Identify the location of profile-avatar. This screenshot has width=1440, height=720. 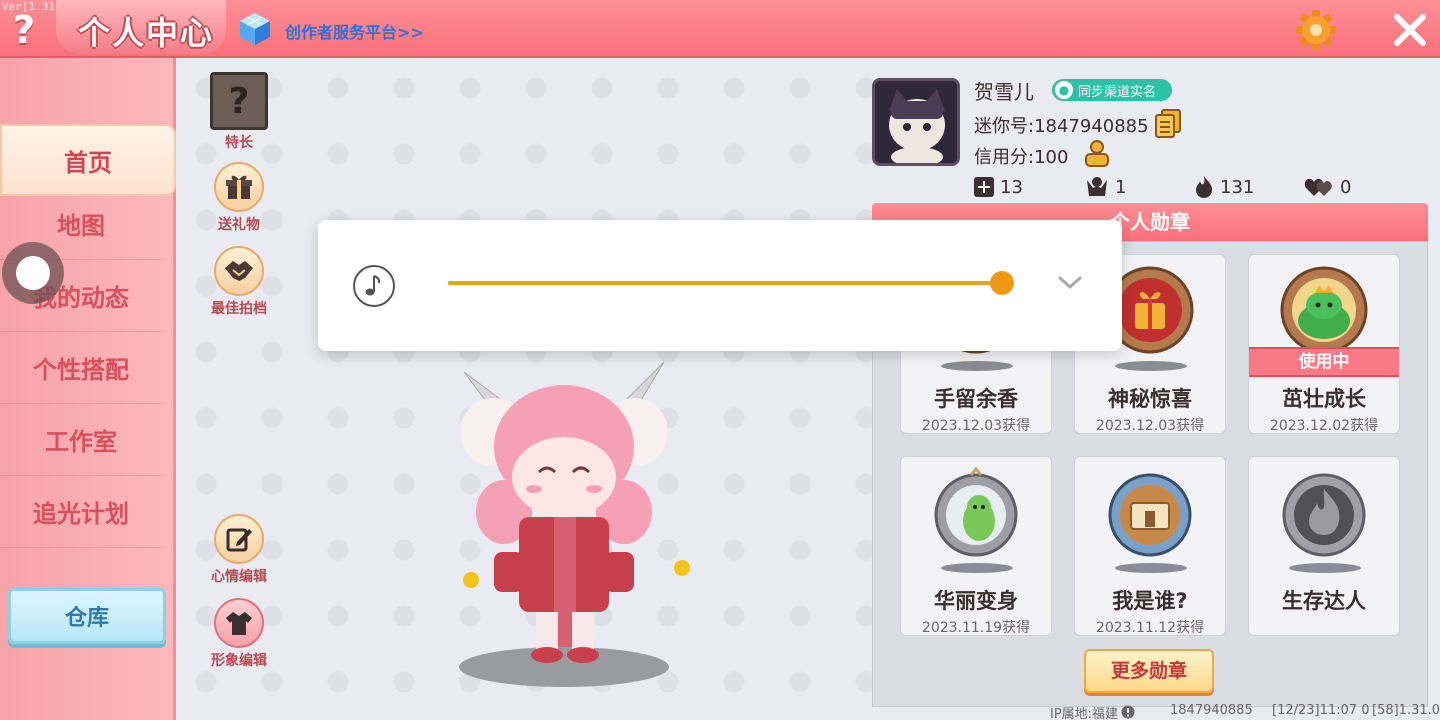
(916, 122).